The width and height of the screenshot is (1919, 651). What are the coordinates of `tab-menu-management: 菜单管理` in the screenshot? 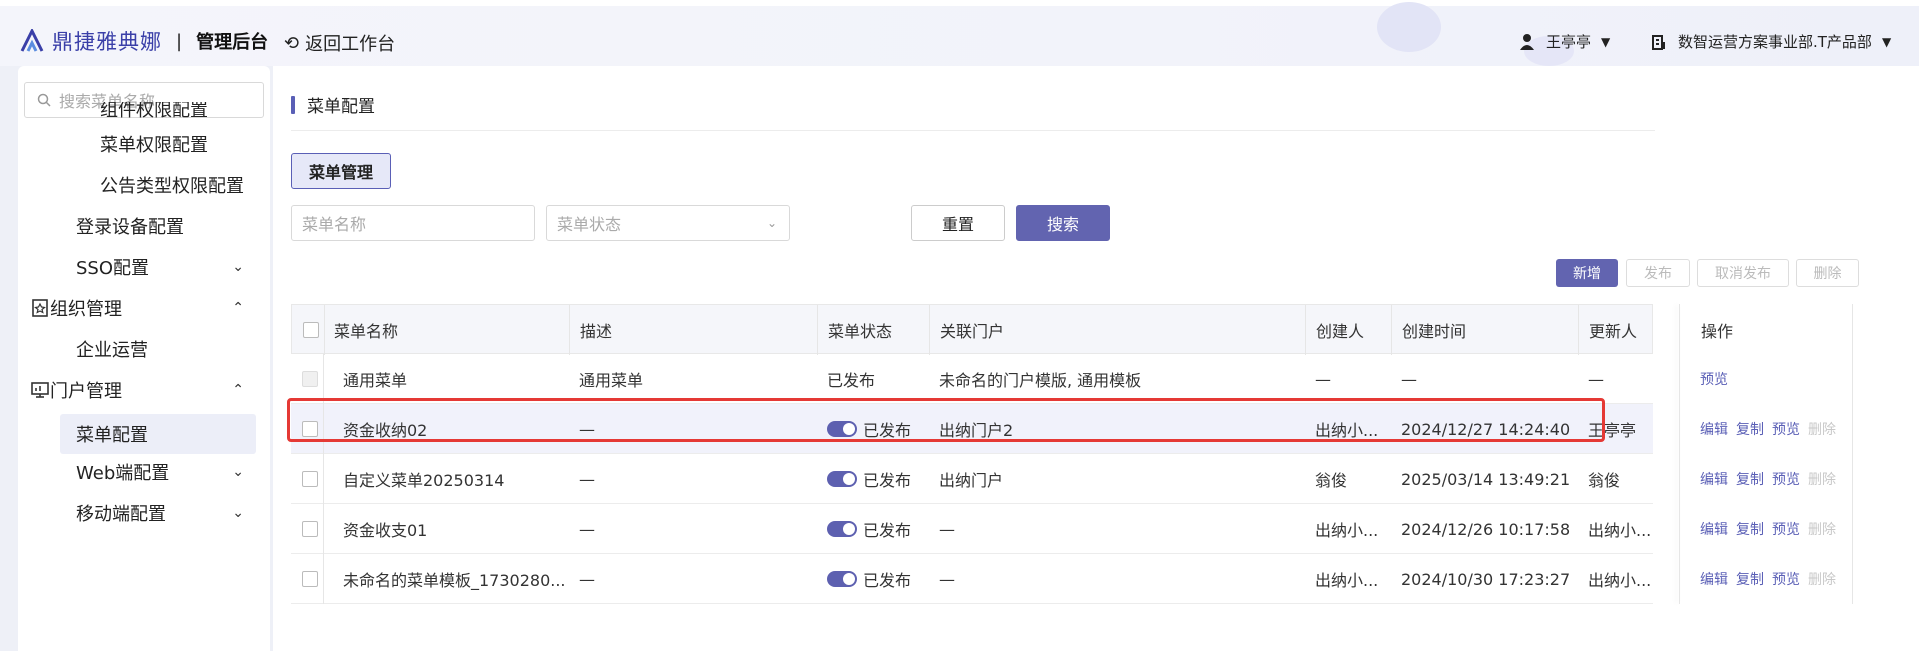 It's located at (341, 171).